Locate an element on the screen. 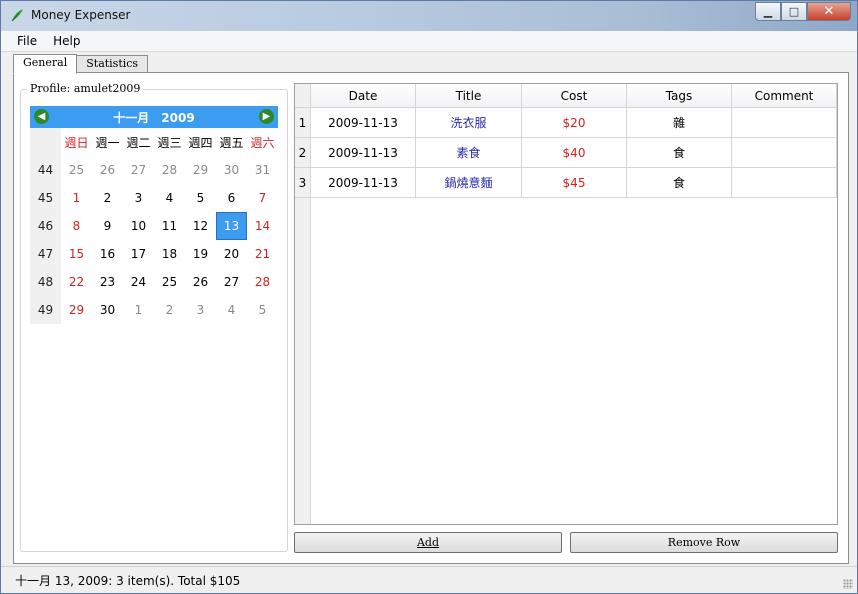 This screenshot has width=858, height=594. row-number: 2 is located at coordinates (303, 153).